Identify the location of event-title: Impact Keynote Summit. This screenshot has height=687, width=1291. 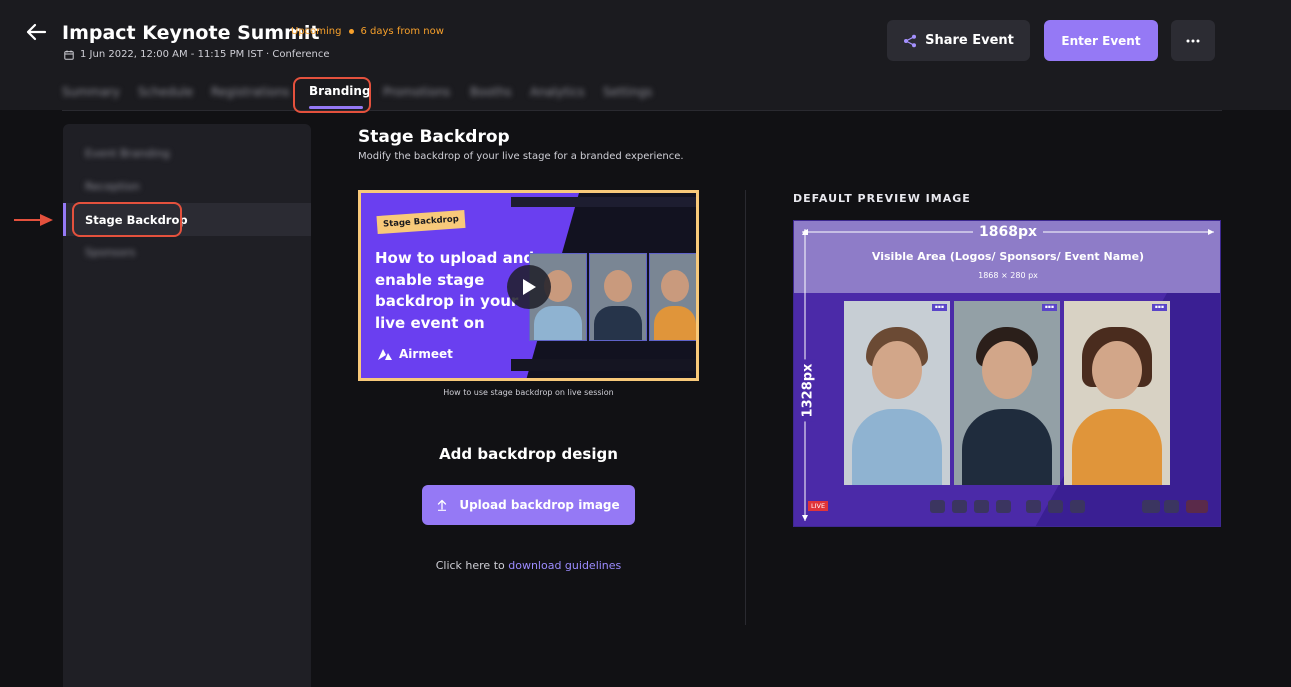
(191, 33).